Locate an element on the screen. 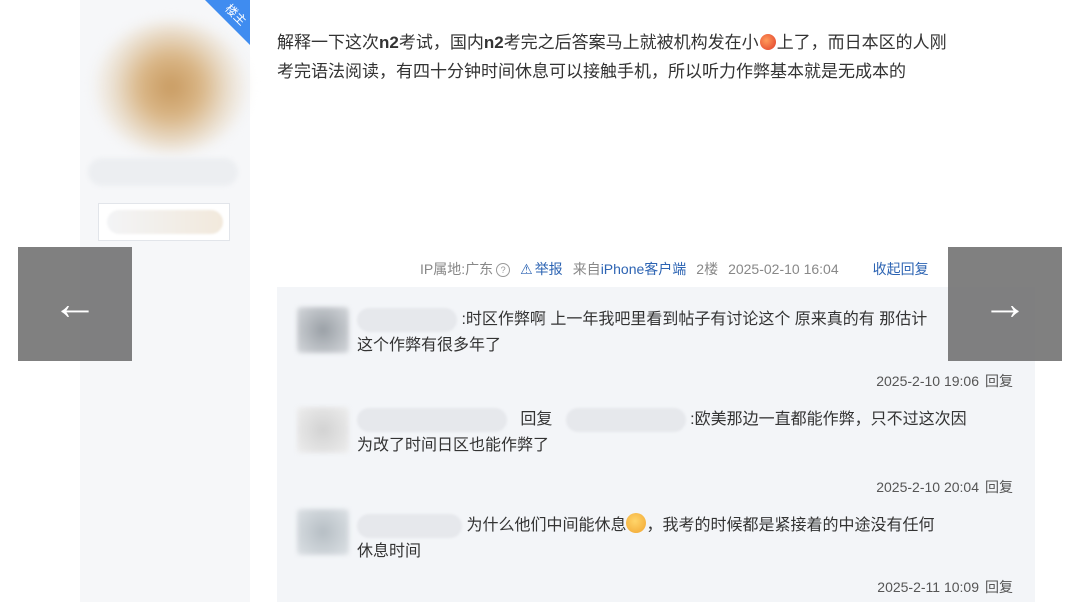  reply-meta: 2025-2-10 20:04 回复 is located at coordinates (944, 487).